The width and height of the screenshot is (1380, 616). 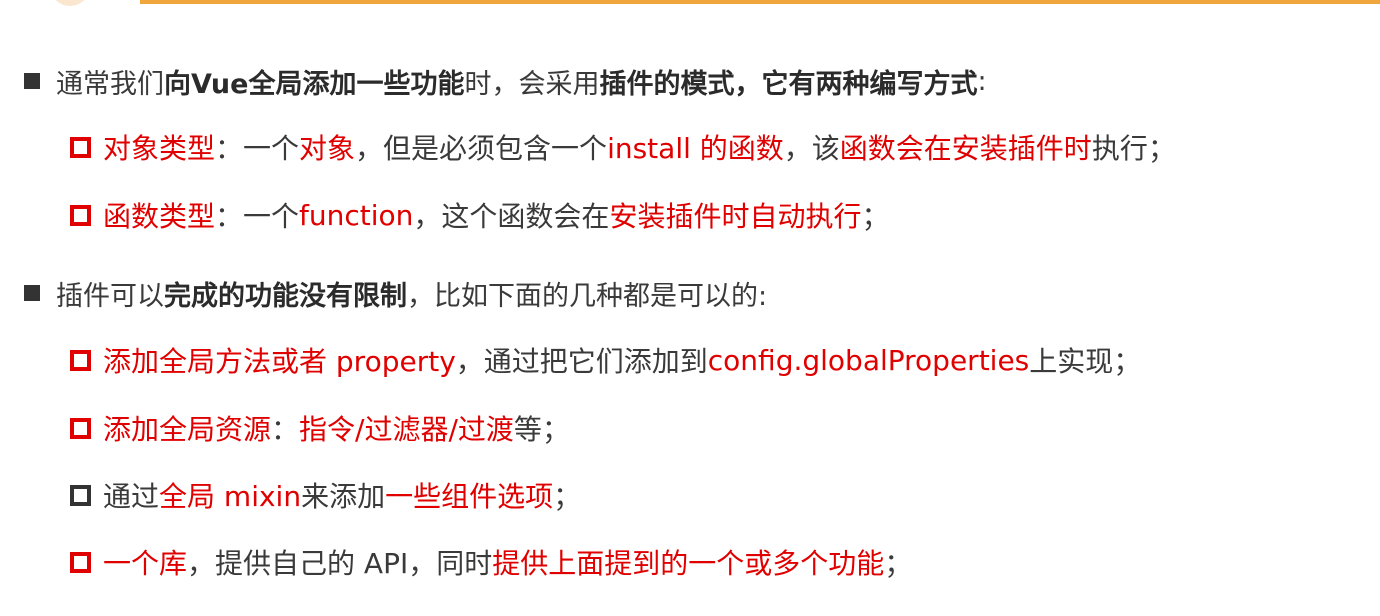 I want to click on text-segment: ，比如下面的几种都是可以的:, so click(x=587, y=296).